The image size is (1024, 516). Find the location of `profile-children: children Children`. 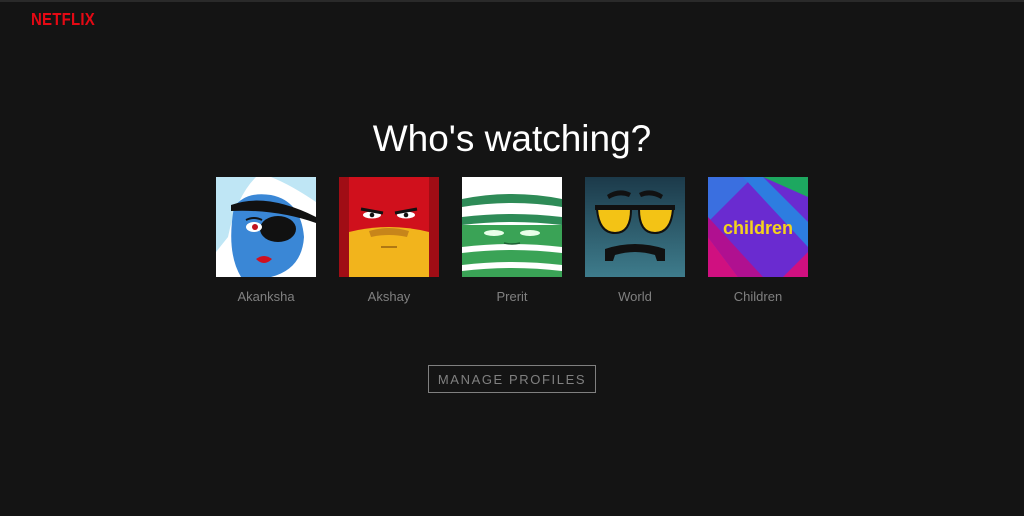

profile-children: children Children is located at coordinates (758, 240).